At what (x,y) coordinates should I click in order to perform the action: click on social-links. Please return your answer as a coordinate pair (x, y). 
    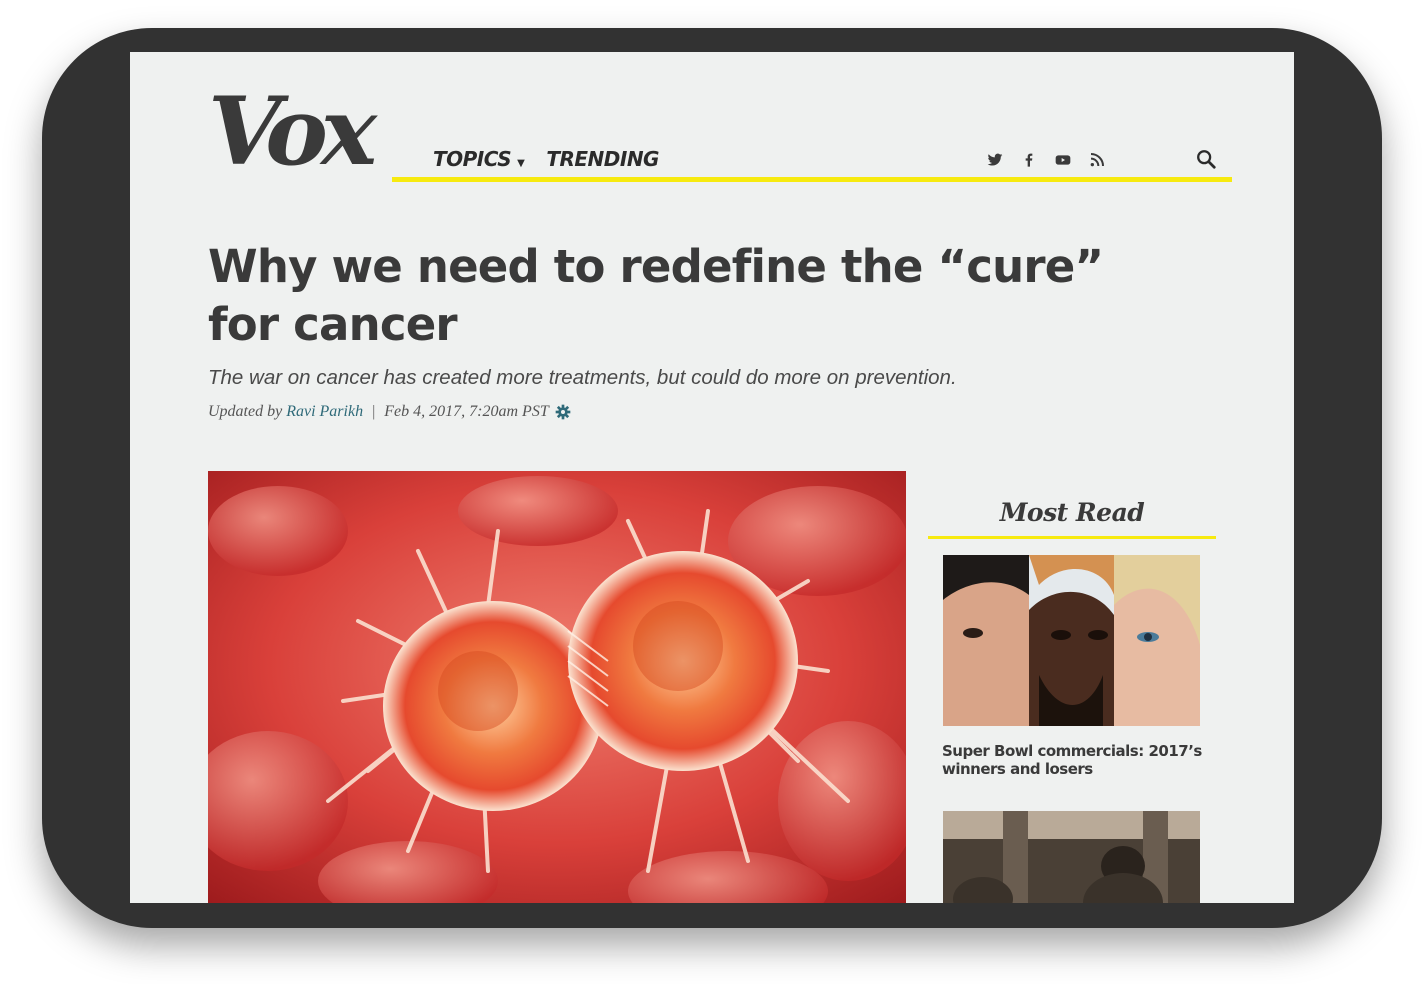
    Looking at the image, I should click on (1046, 160).